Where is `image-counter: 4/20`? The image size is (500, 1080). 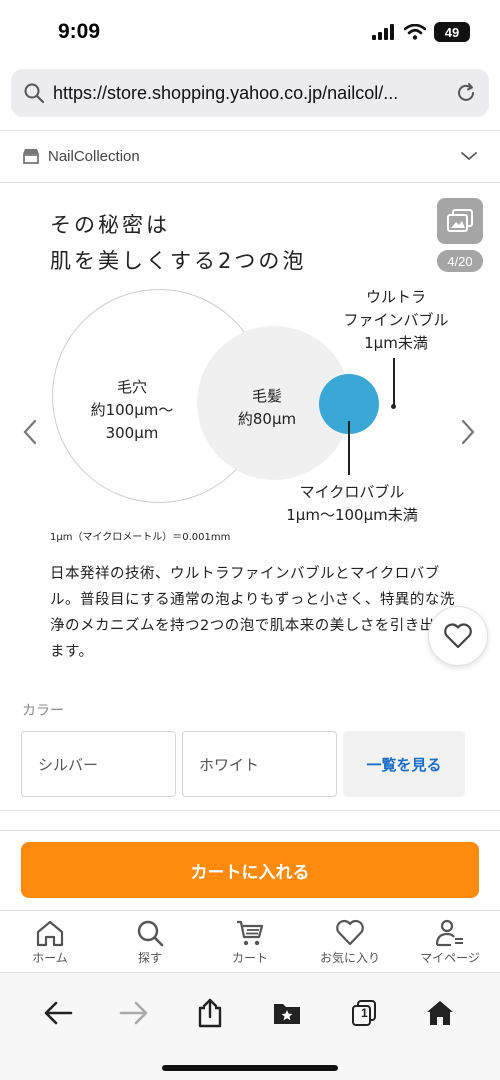
image-counter: 4/20 is located at coordinates (460, 261).